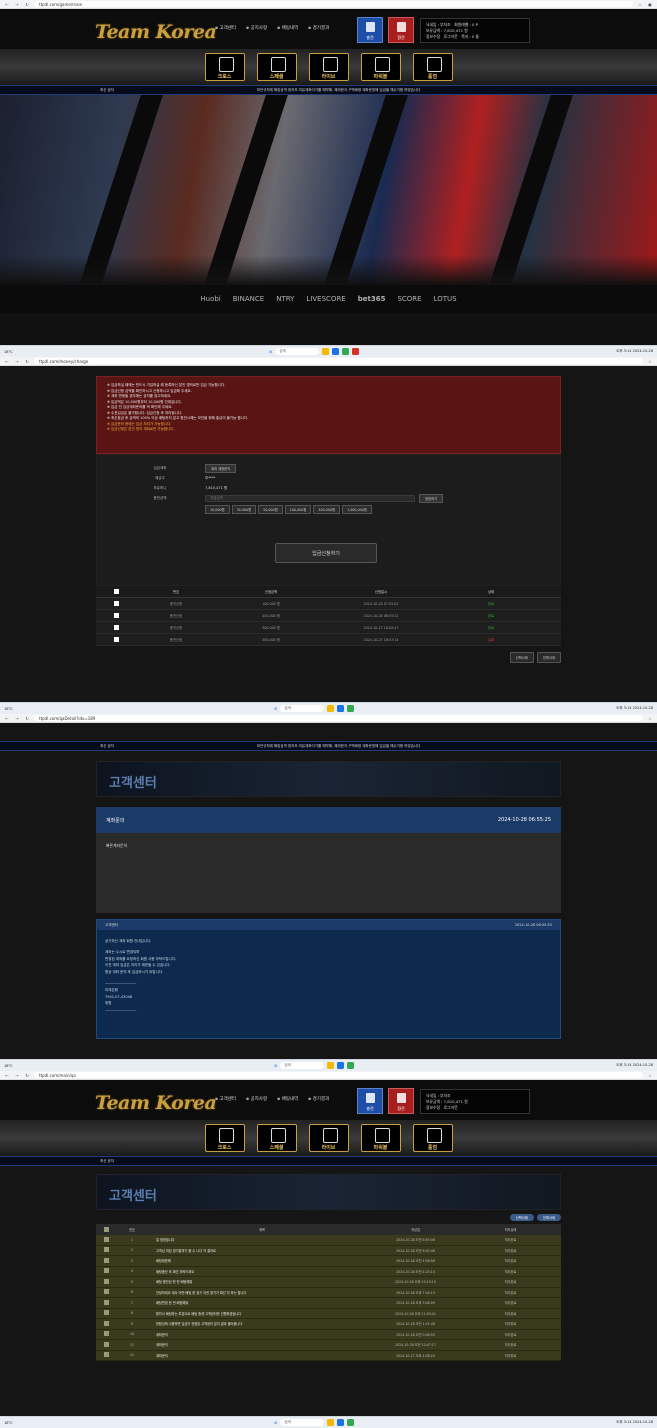 The height and width of the screenshot is (1428, 657). I want to click on amount-500k: 500,000원, so click(327, 509).